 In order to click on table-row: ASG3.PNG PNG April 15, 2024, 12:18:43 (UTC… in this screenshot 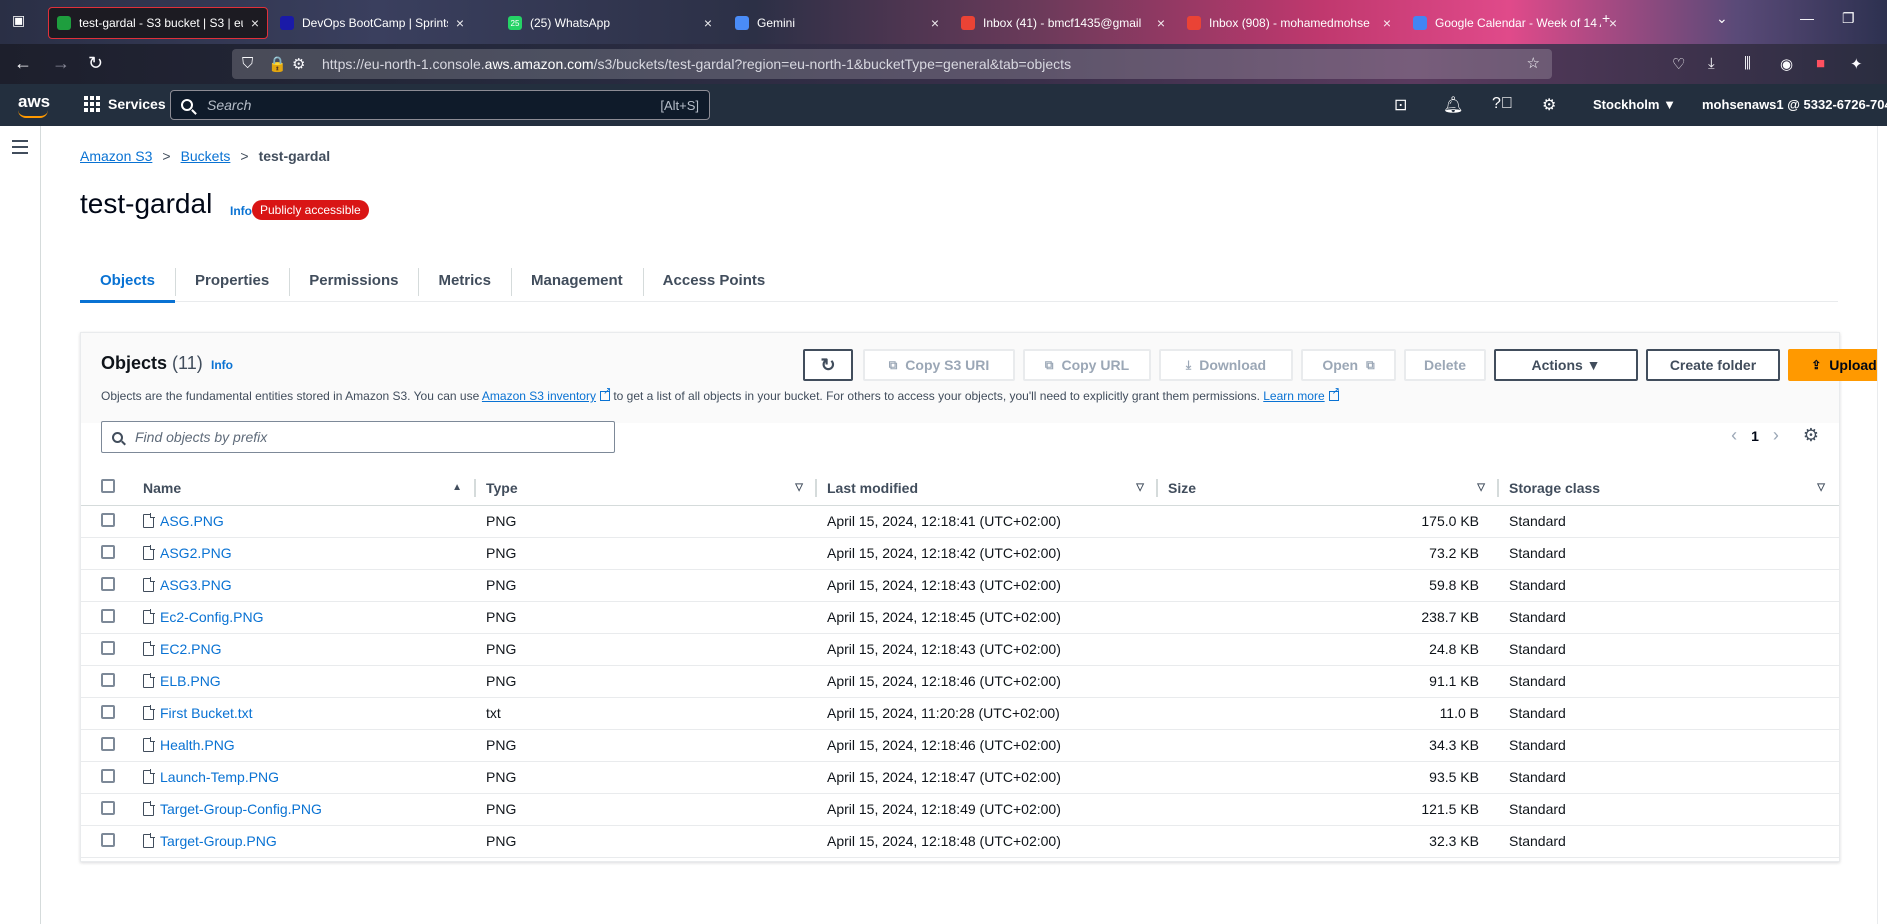, I will do `click(960, 585)`.